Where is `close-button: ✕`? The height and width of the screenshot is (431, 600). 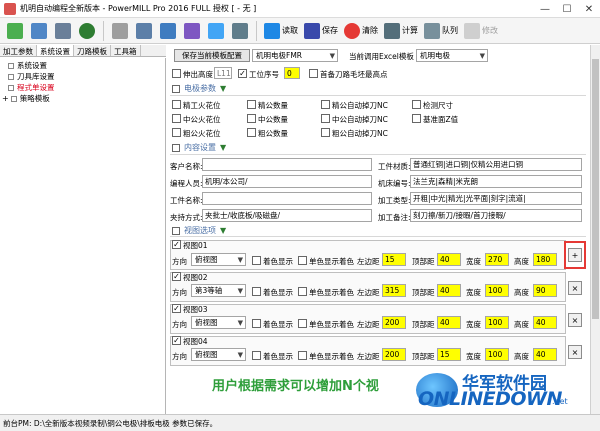 close-button: ✕ is located at coordinates (589, 9).